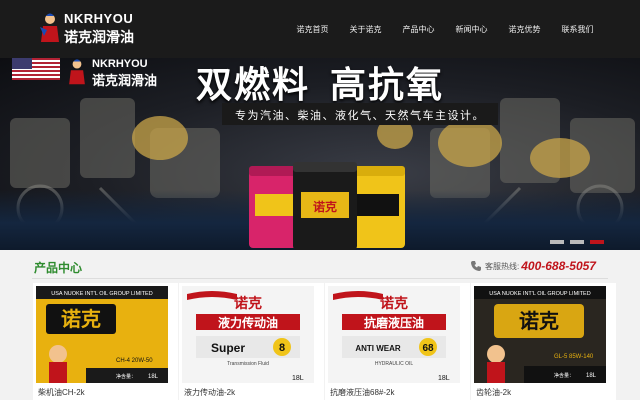  Describe the element at coordinates (394, 364) in the screenshot. I see `product-sub-text: HYDRAULIC OIL` at that location.